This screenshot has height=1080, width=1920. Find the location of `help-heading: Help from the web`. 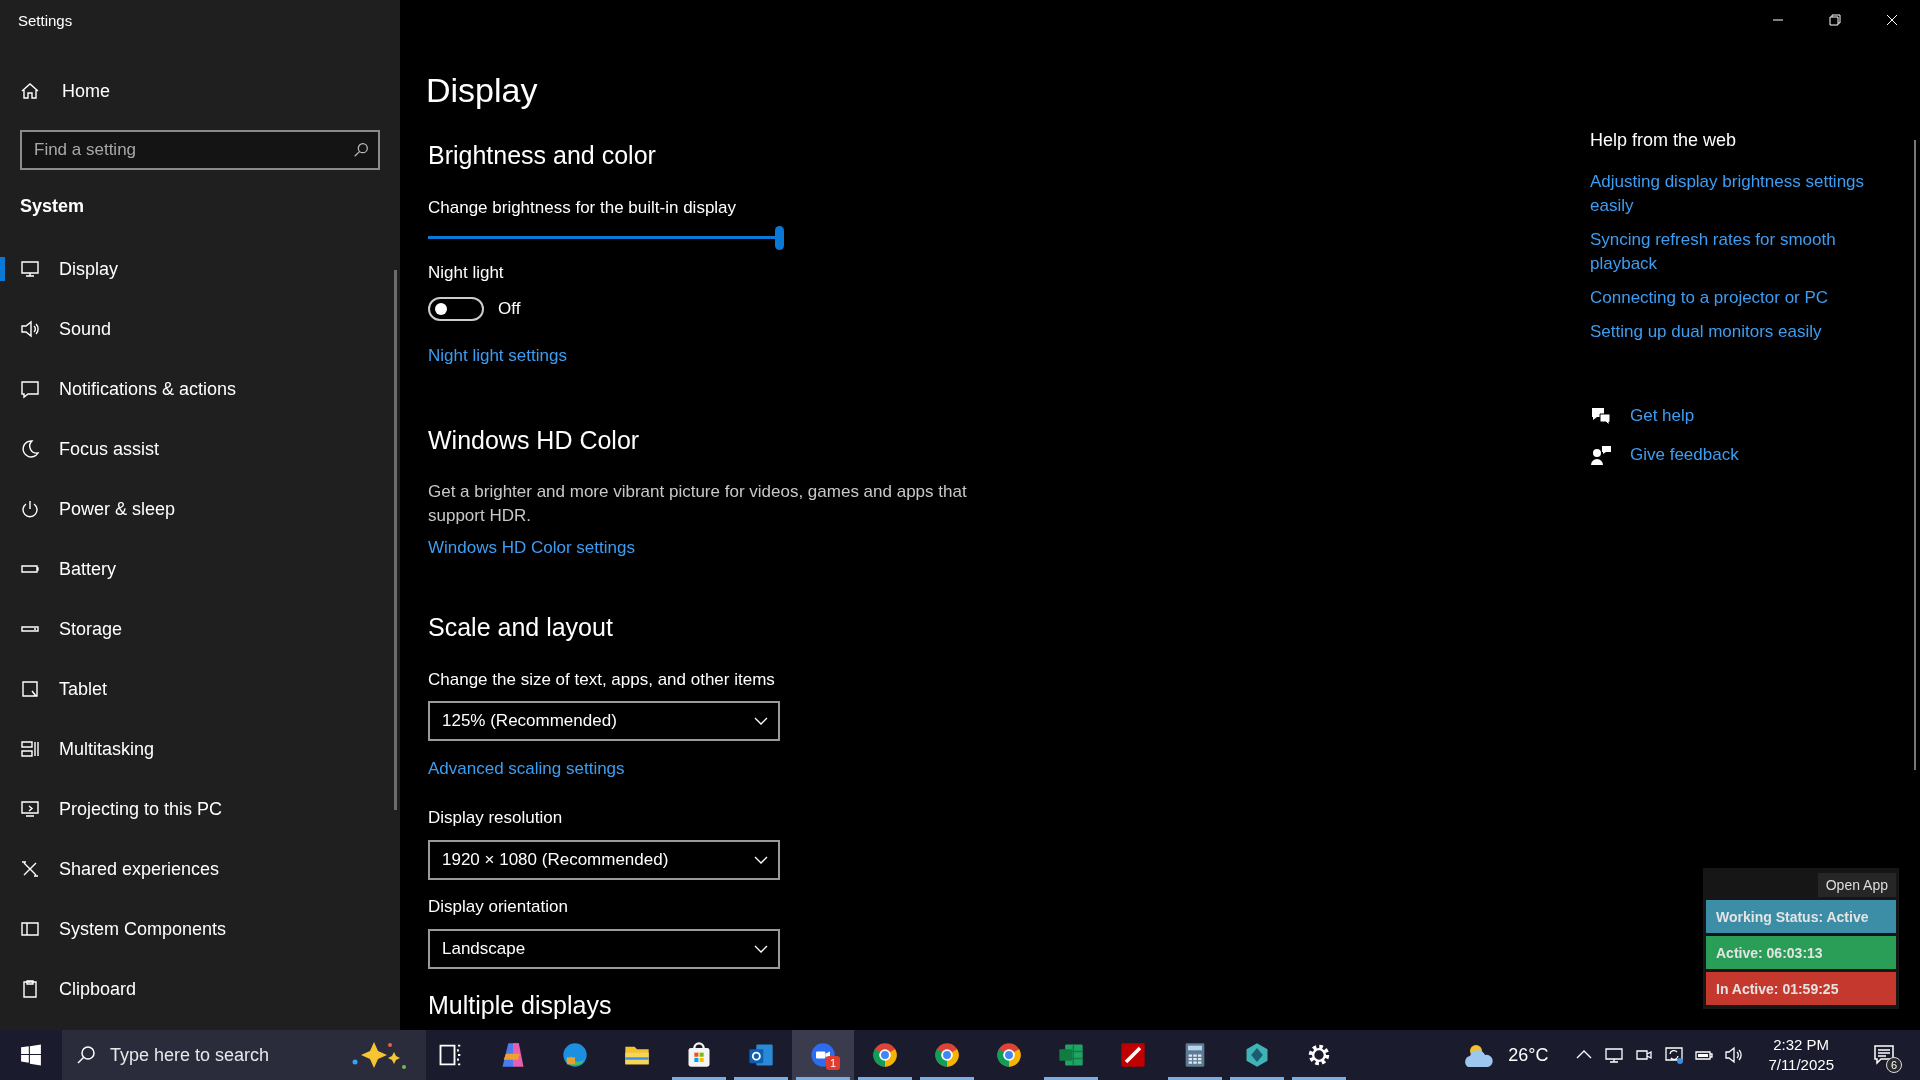

help-heading: Help from the web is located at coordinates (1663, 140).